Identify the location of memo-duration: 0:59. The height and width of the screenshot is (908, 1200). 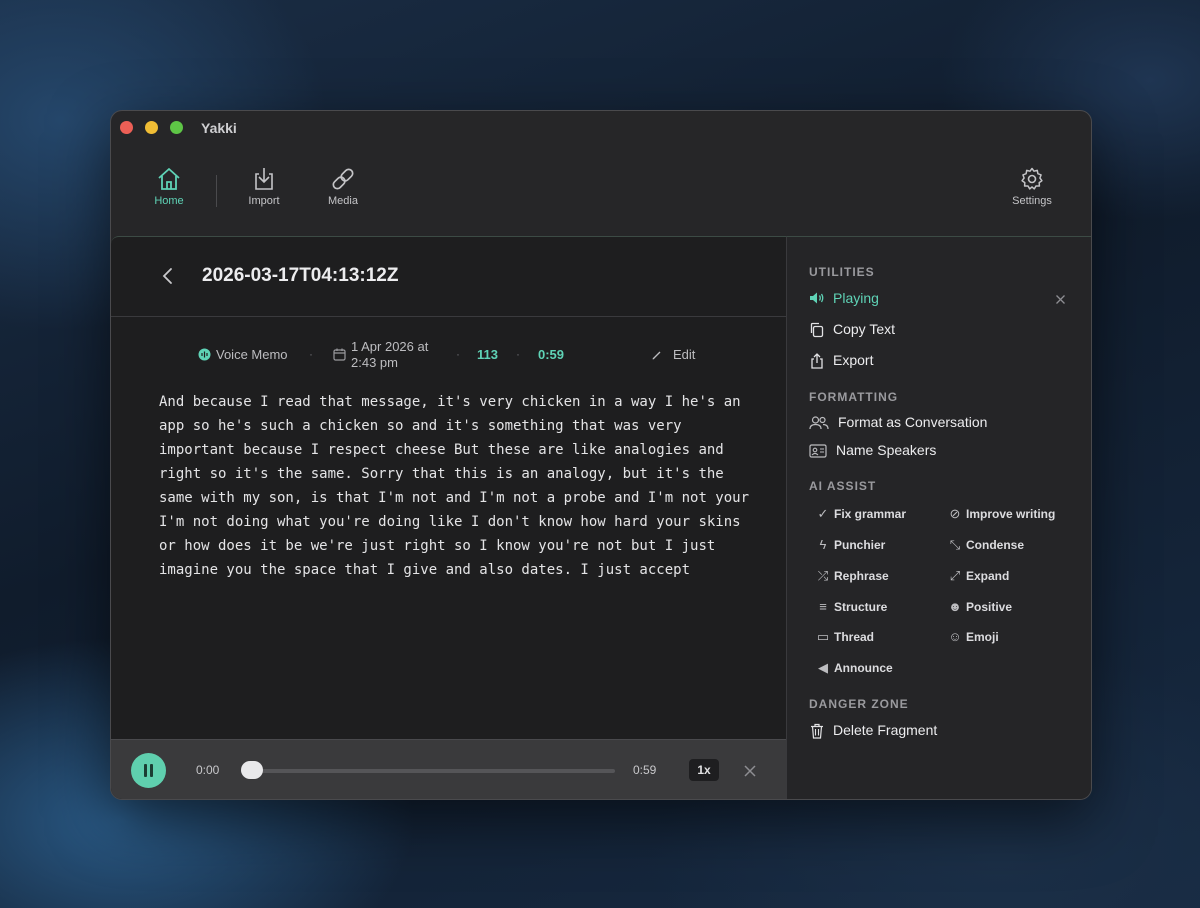
(551, 354).